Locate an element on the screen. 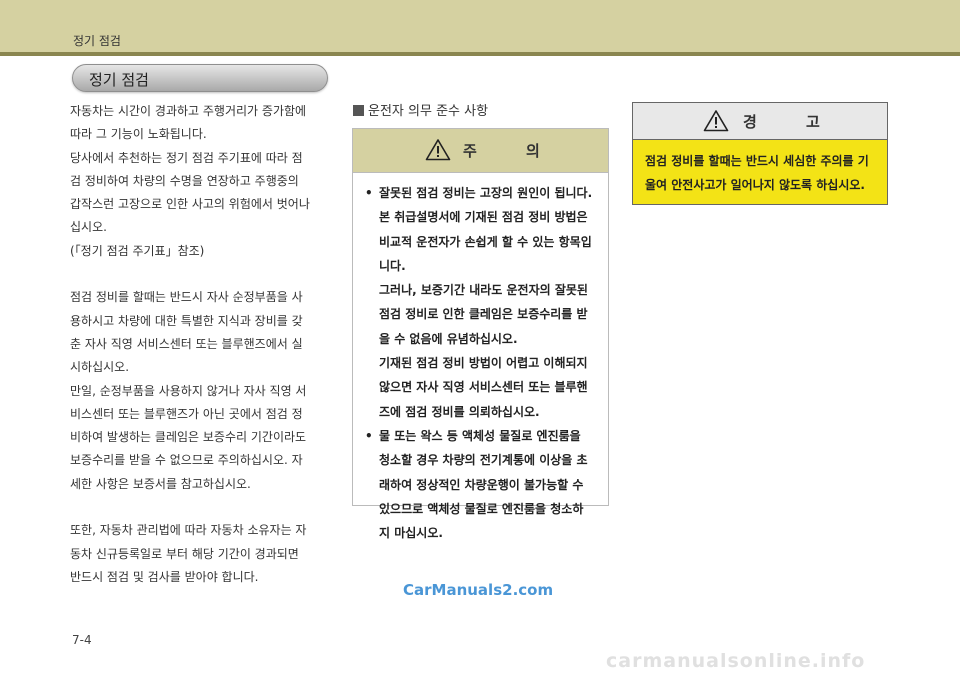  body-line: 세한 사항은 보증서를 참고하십시오. is located at coordinates (160, 483).